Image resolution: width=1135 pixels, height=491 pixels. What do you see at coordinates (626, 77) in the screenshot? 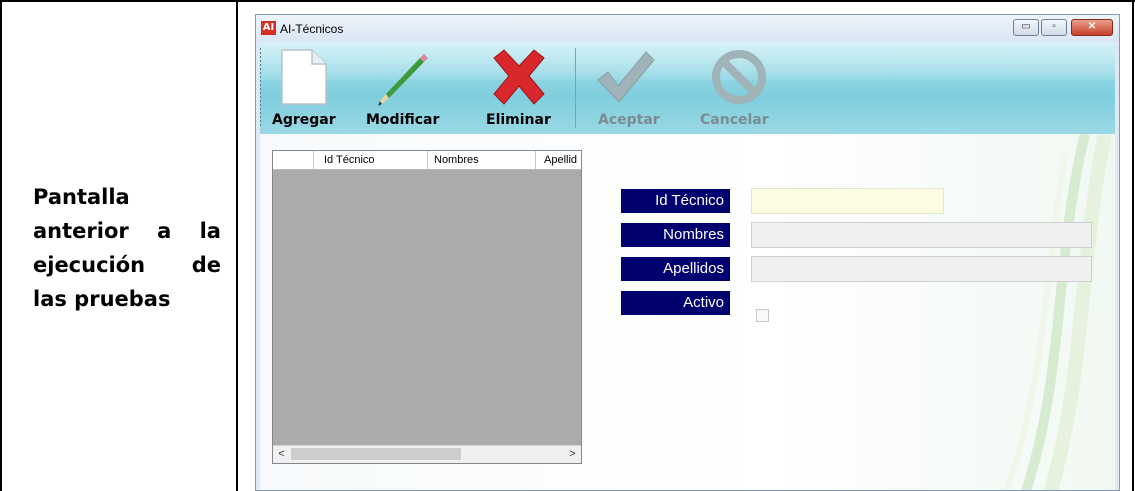
I see `checkmark-icon` at bounding box center [626, 77].